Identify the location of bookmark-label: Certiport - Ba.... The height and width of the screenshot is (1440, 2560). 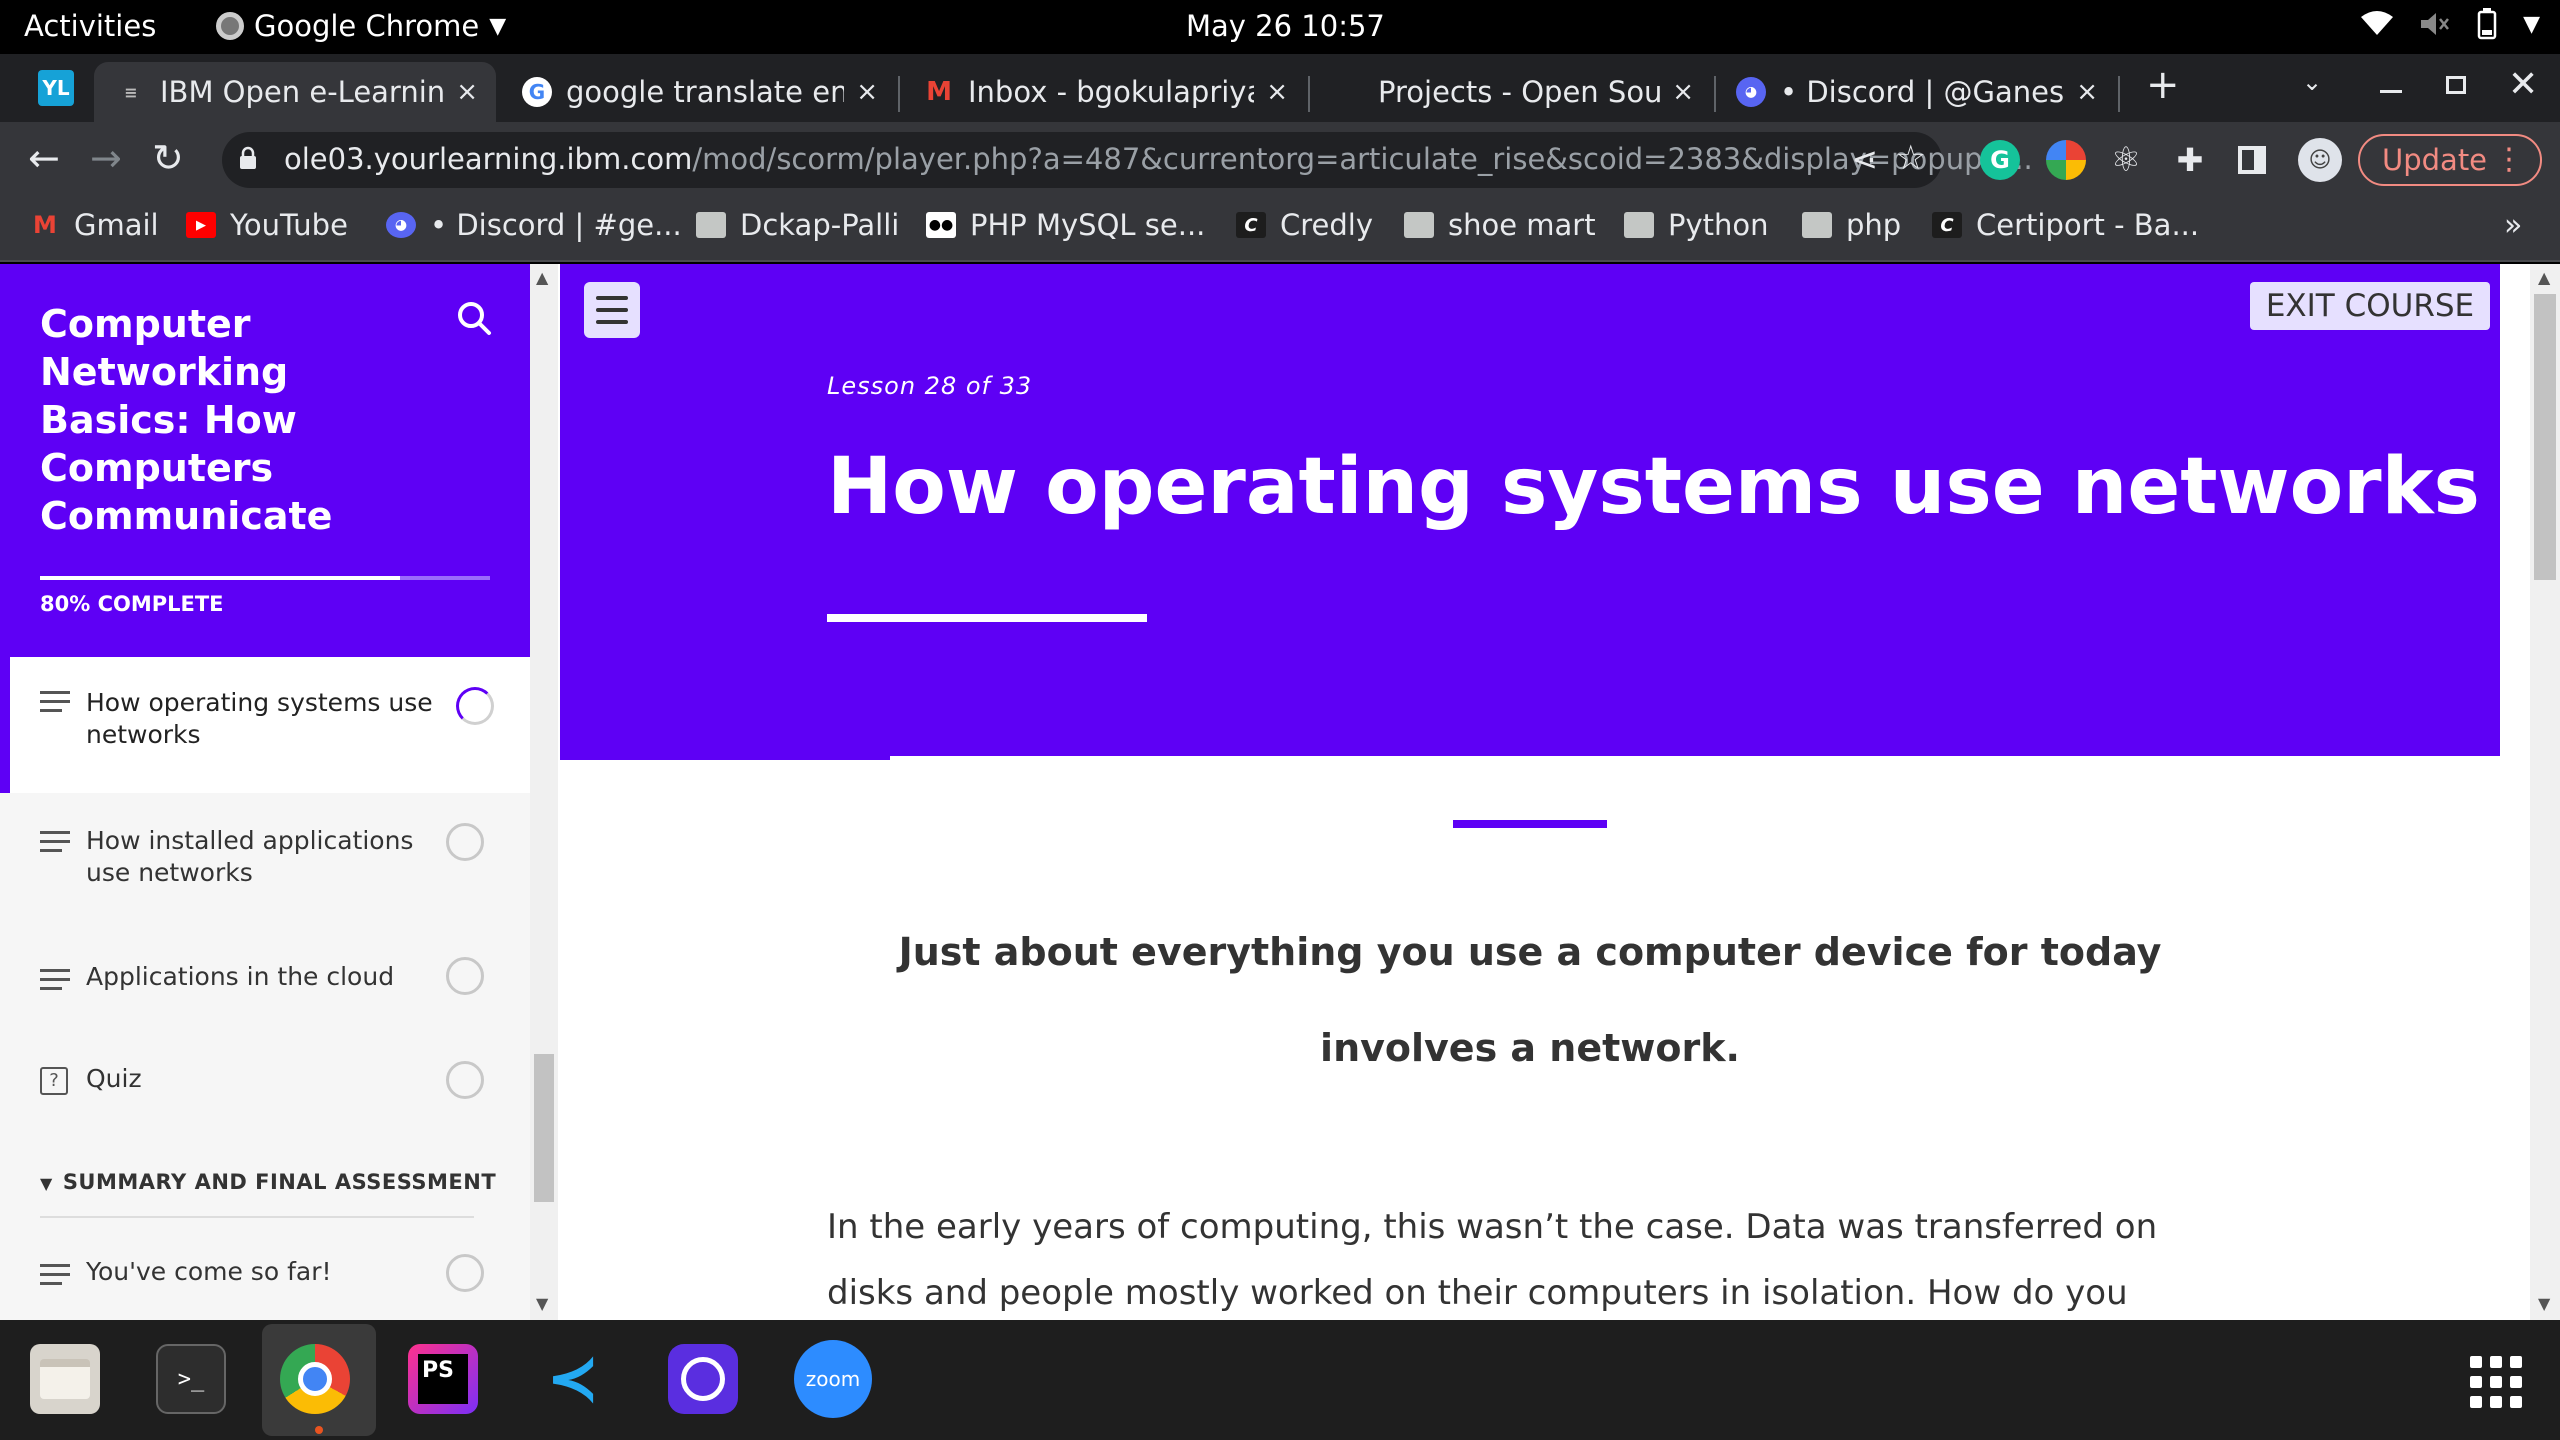
(2088, 225).